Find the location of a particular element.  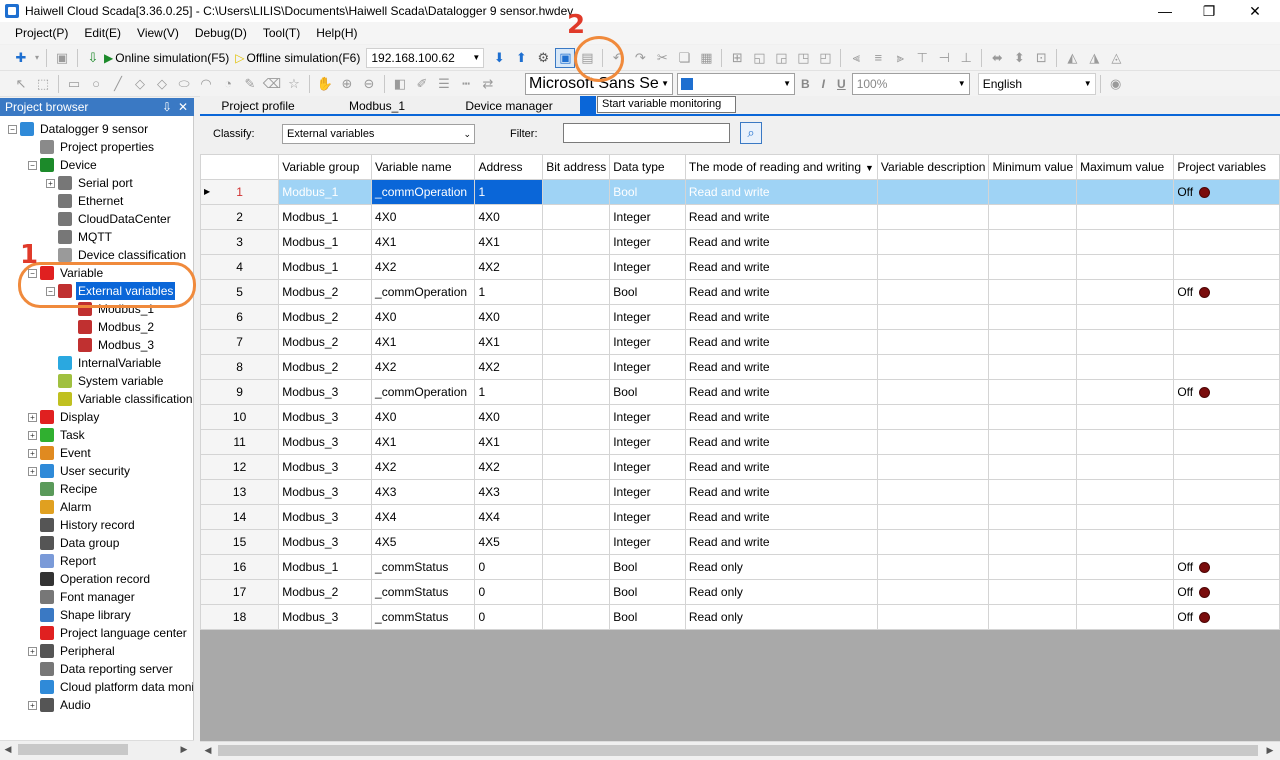

hand-icon: ✋ is located at coordinates (325, 84).